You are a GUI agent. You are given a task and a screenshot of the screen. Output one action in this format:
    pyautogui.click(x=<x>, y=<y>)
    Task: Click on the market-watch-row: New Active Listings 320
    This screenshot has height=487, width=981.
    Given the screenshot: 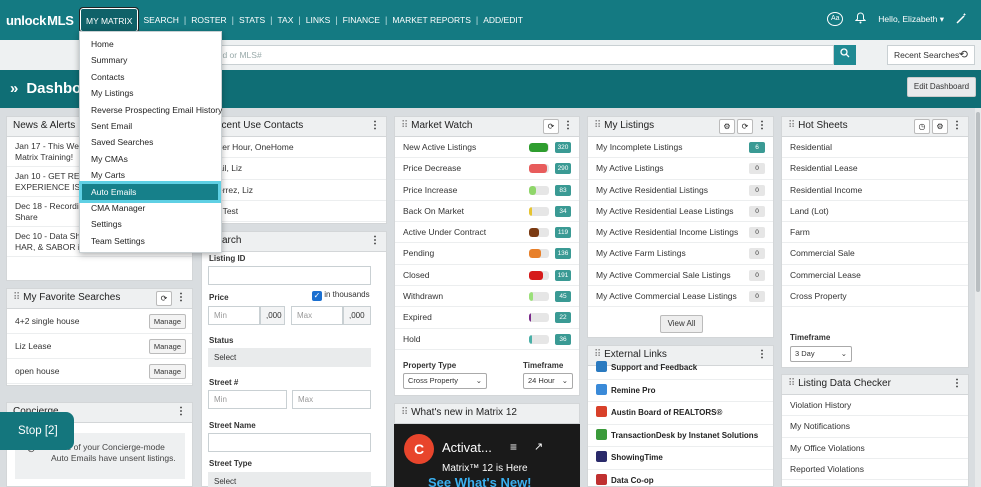 What is the action you would take?
    pyautogui.click(x=487, y=148)
    